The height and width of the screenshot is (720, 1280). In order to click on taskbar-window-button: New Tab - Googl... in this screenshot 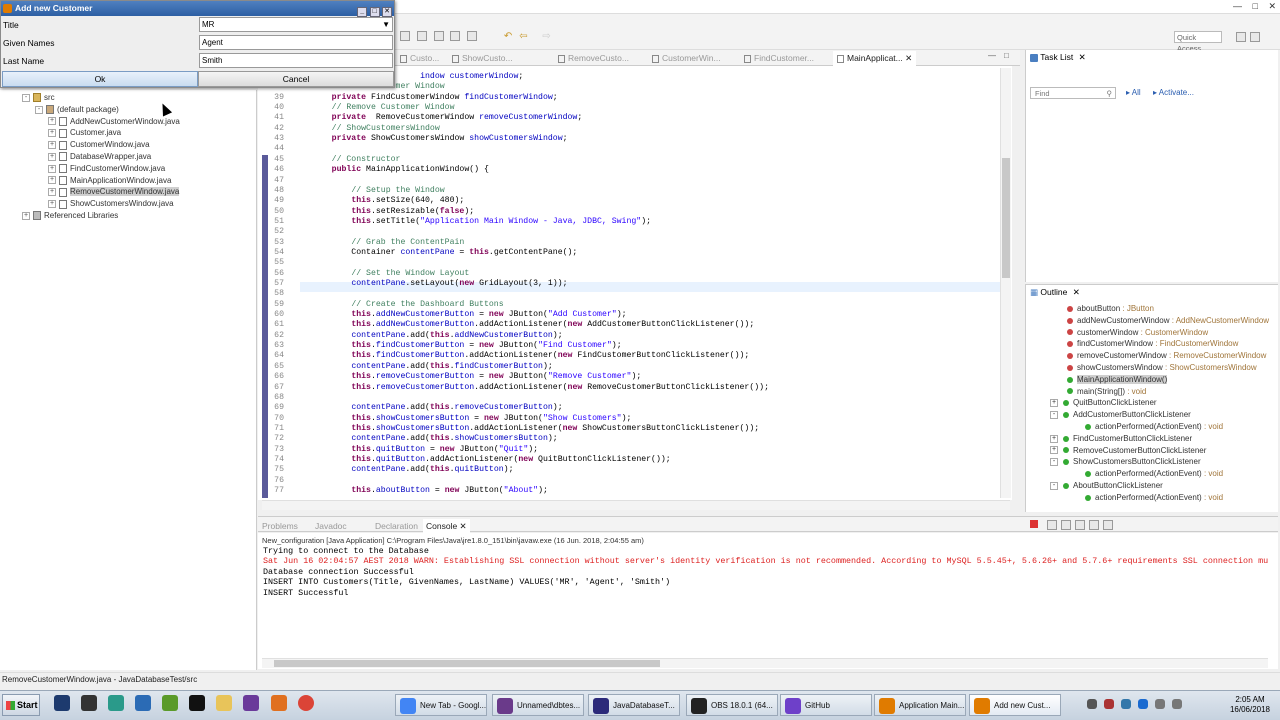, I will do `click(441, 705)`.